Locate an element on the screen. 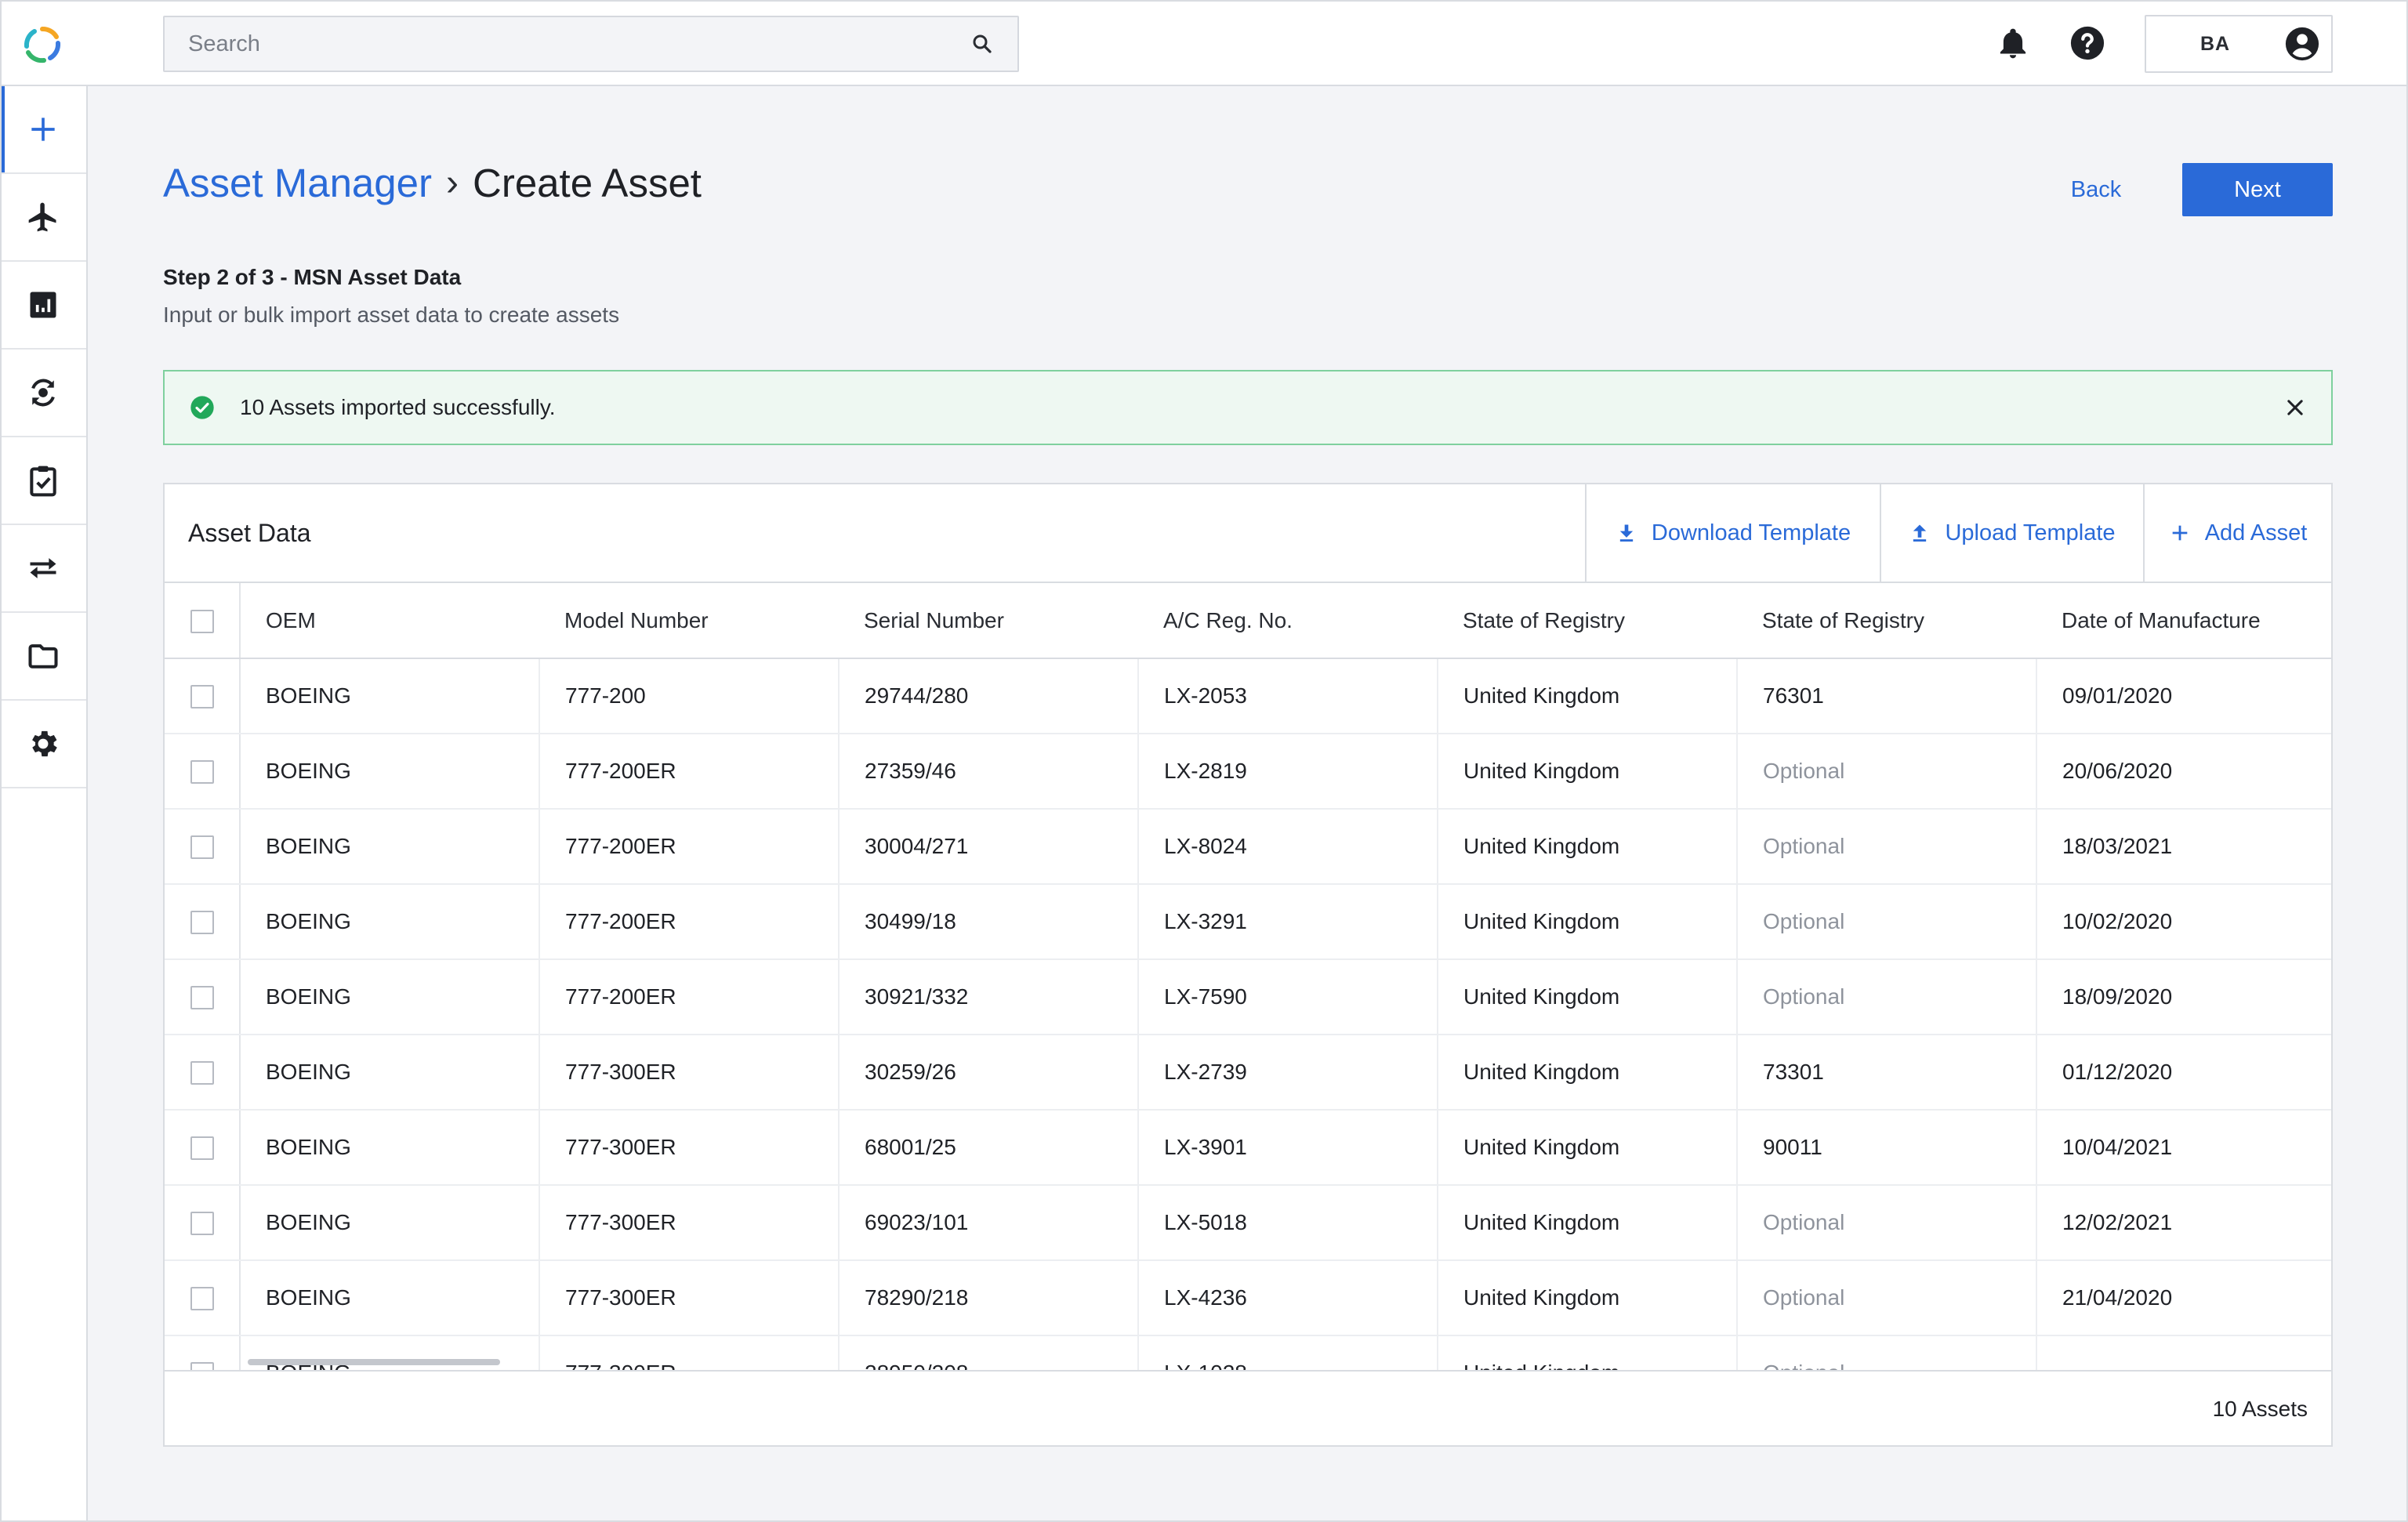 Image resolution: width=2408 pixels, height=1522 pixels. cell-ac-reg-no: LX-4236 is located at coordinates (1287, 1298).